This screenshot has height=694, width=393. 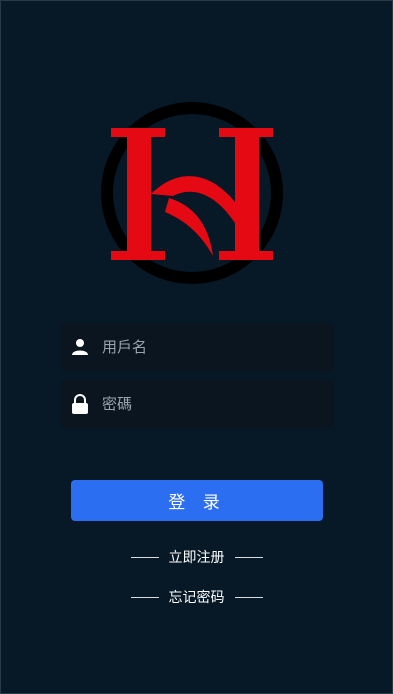 What do you see at coordinates (197, 500) in the screenshot?
I see `login-button: 登 录` at bounding box center [197, 500].